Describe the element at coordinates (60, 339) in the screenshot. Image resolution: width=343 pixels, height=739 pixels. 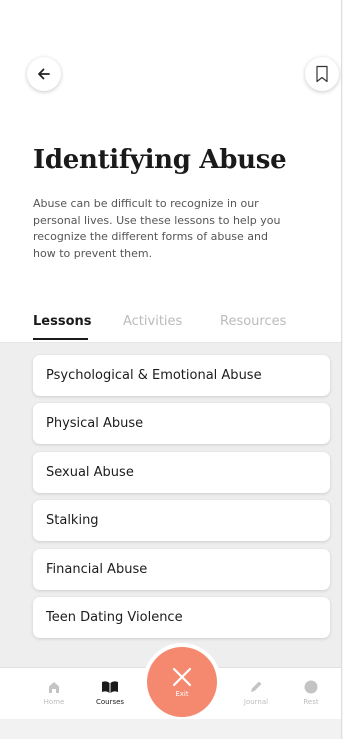
I see `active-tab-indicator` at that location.